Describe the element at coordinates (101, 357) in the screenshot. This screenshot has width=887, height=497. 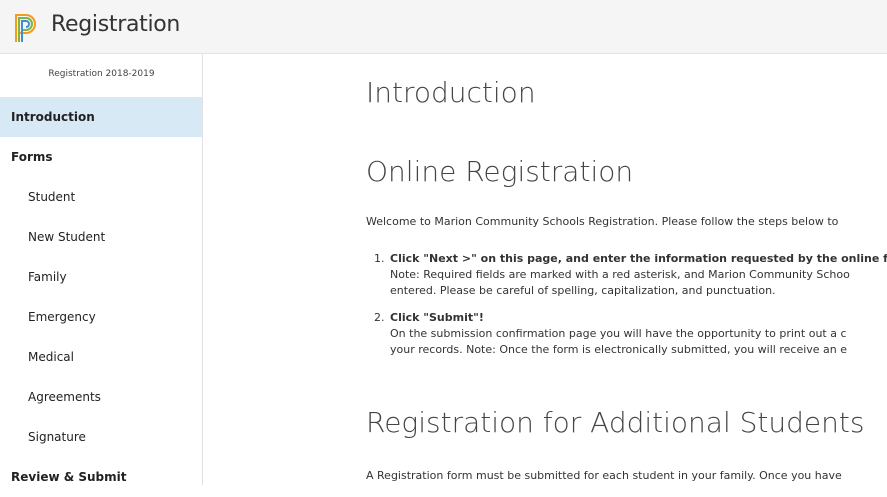
I see `sidebar-item-medical: Medical` at that location.